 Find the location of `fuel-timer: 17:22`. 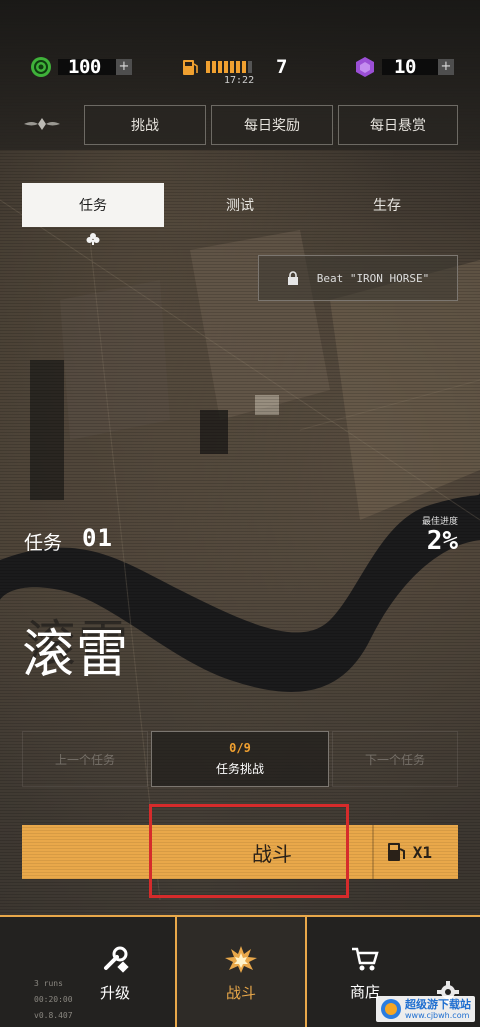

fuel-timer: 17:22 is located at coordinates (239, 80).